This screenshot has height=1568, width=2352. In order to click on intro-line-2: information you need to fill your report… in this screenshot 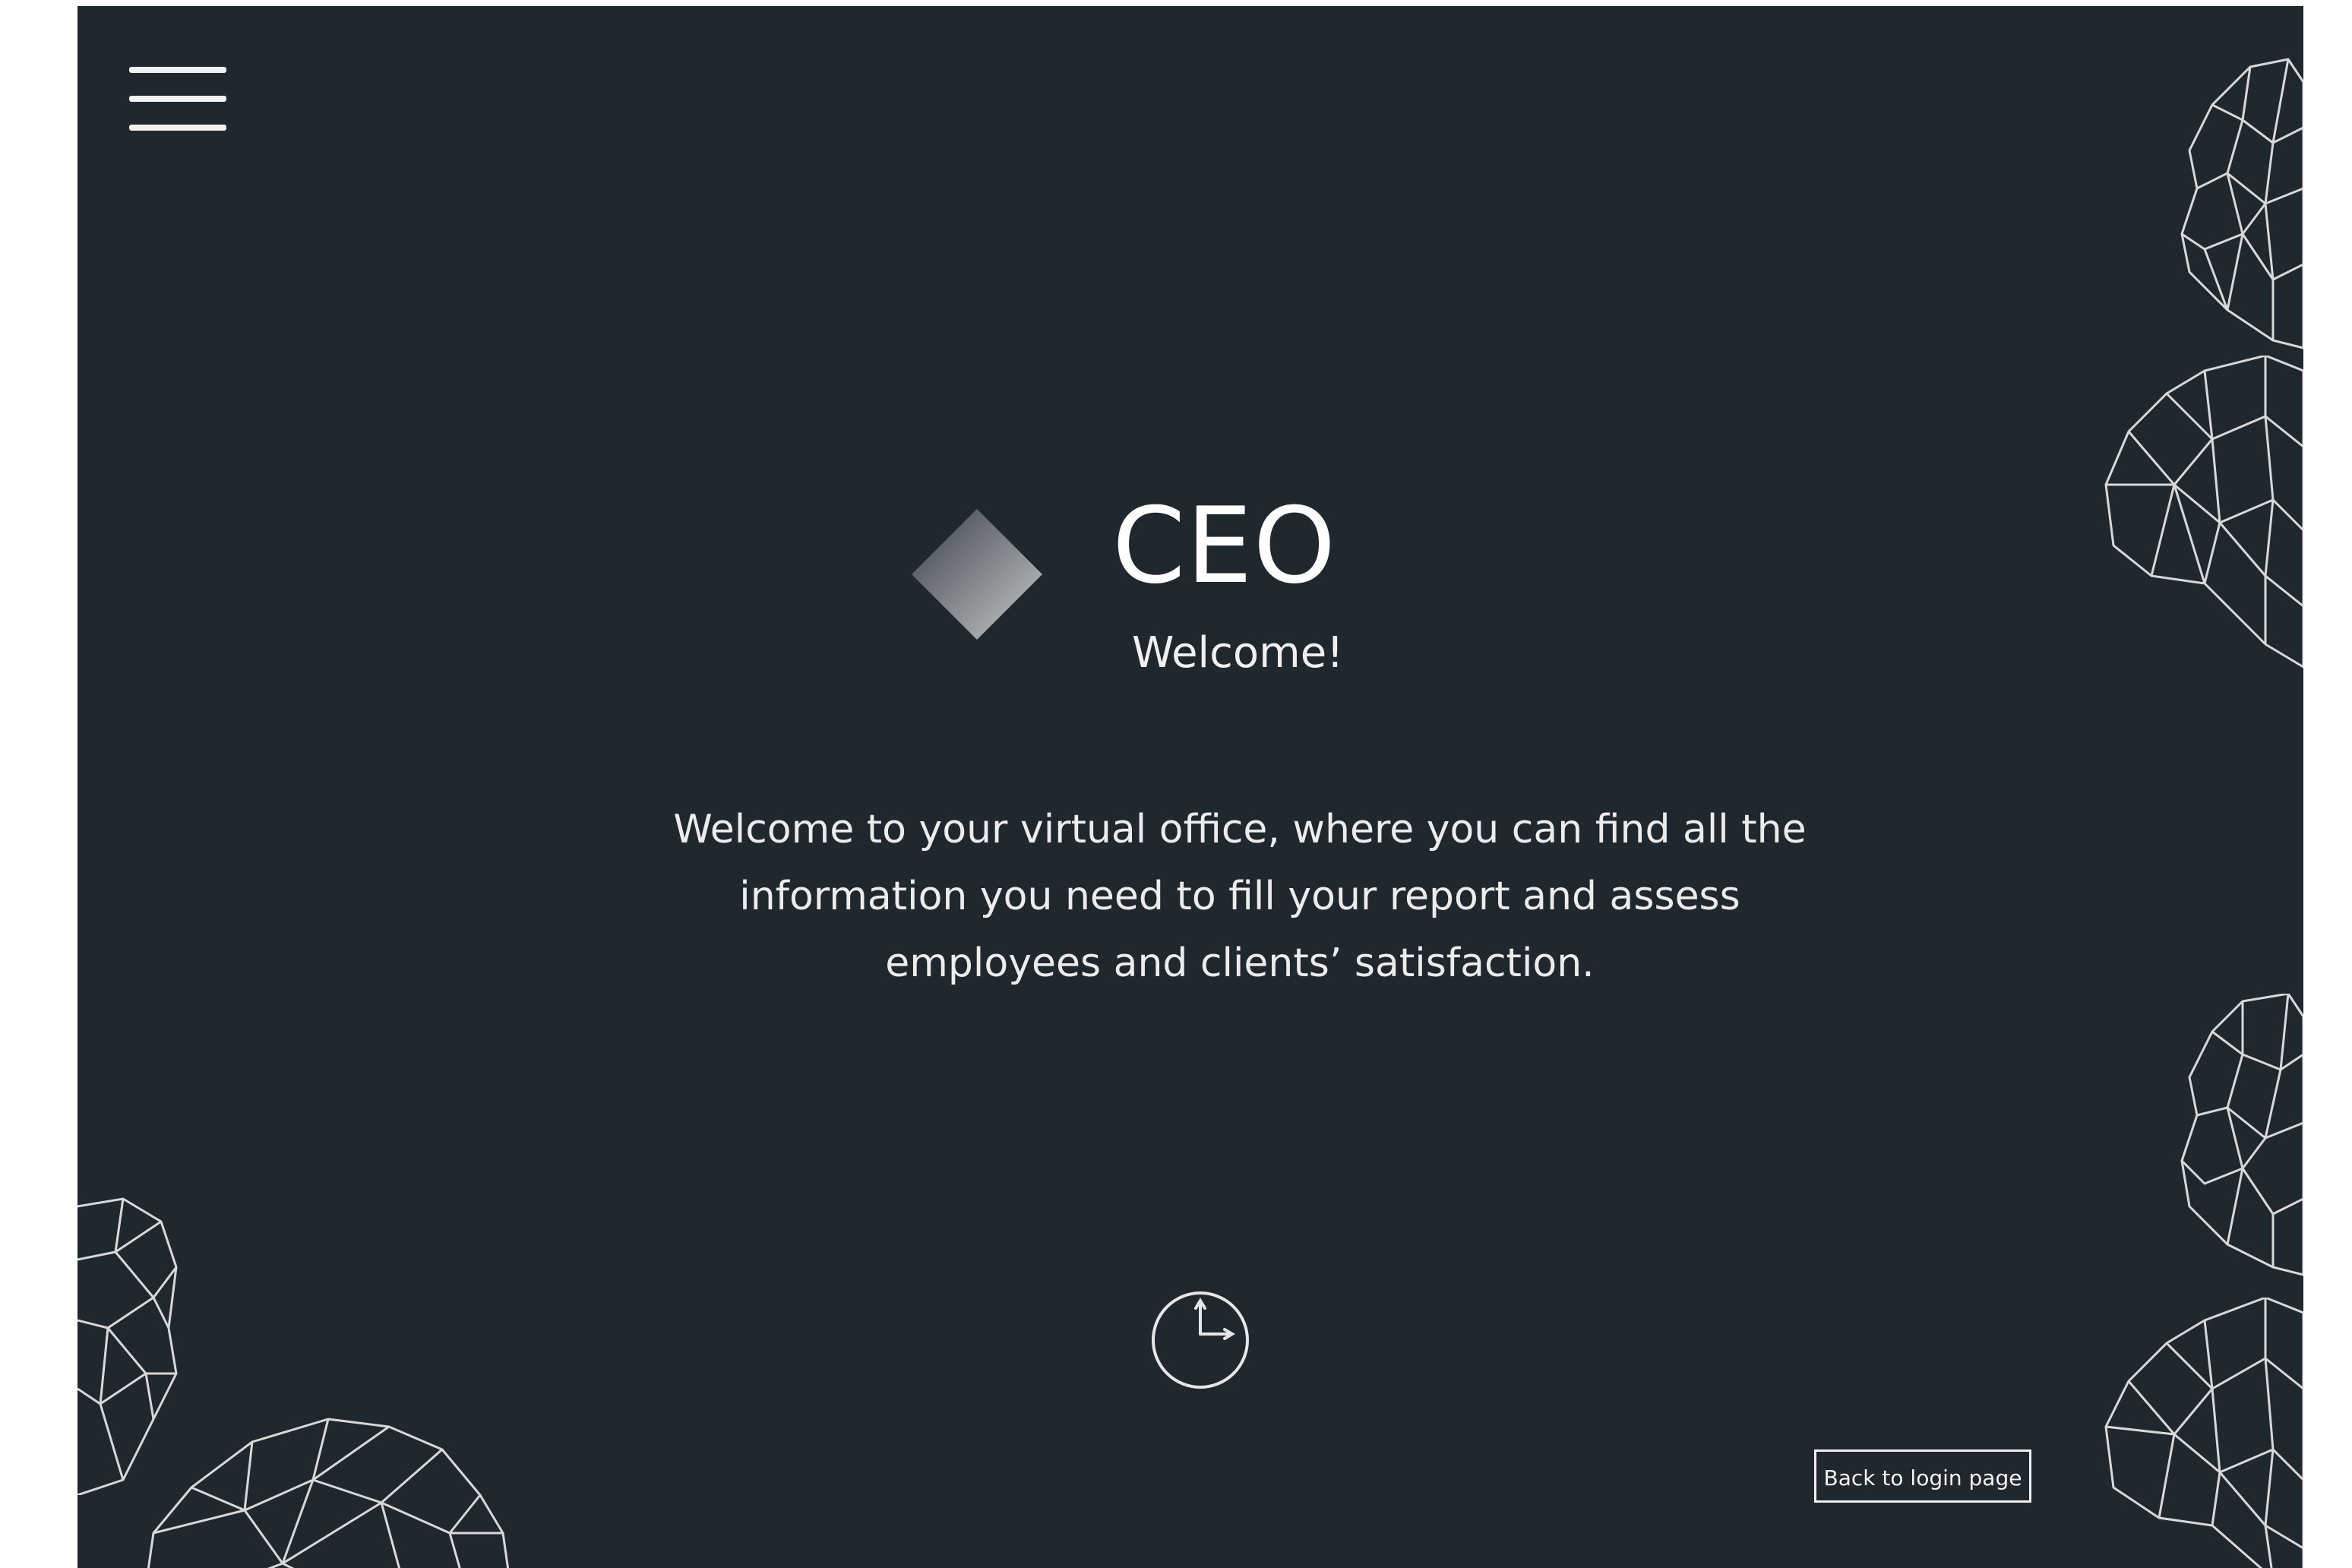, I will do `click(1239, 896)`.